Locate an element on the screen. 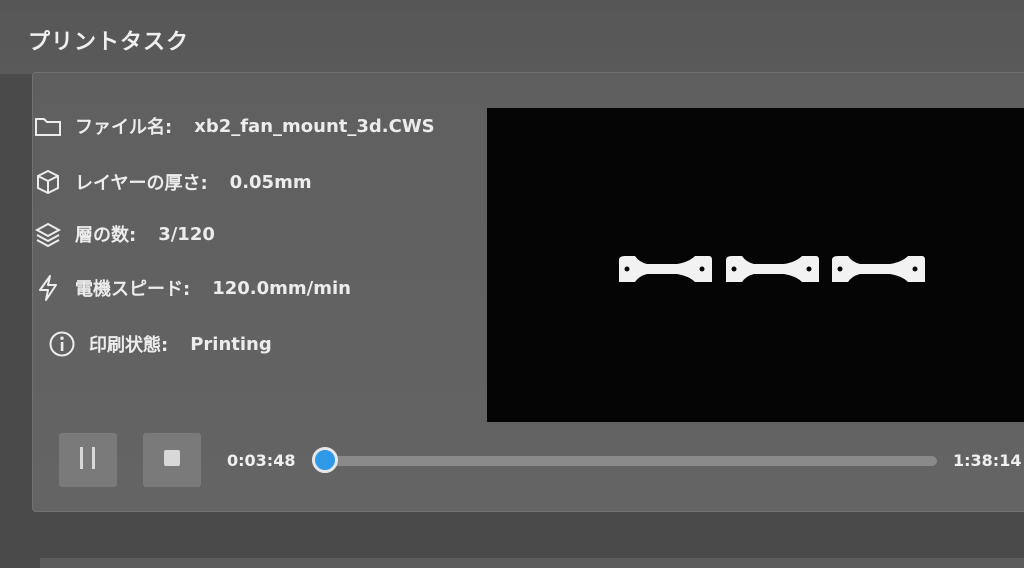  motor-speed-label: 電機スピード: is located at coordinates (133, 289).